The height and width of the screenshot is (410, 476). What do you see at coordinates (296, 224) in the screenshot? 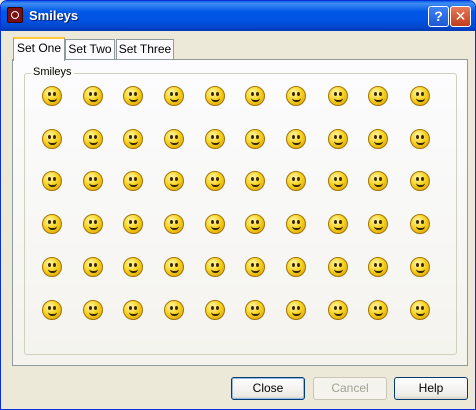
I see `smiley-frown-icon` at bounding box center [296, 224].